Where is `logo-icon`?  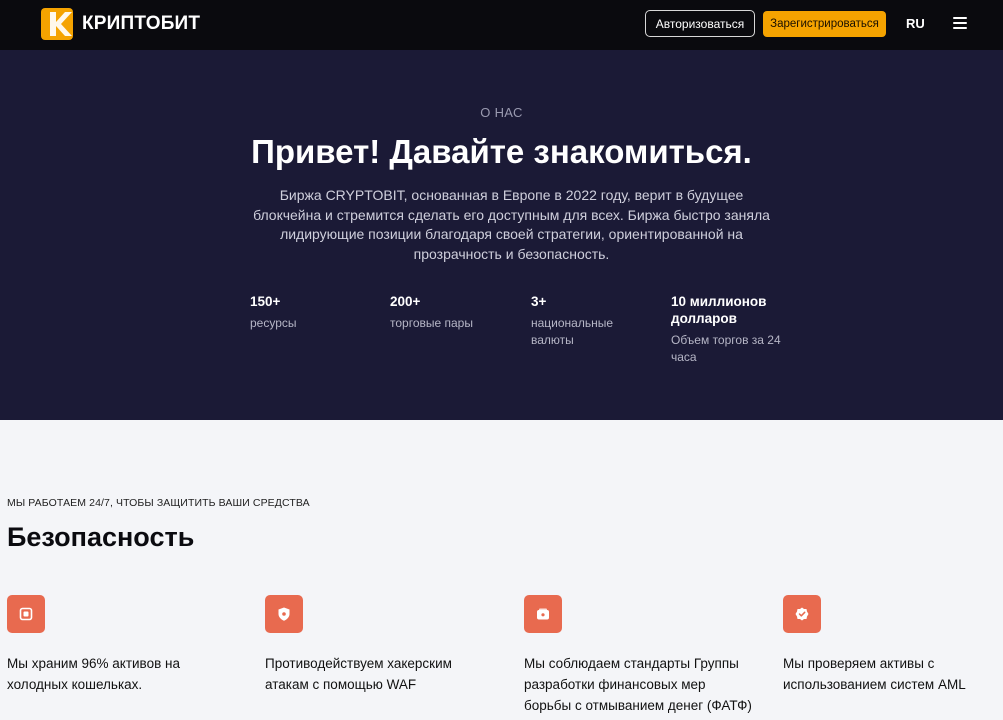 logo-icon is located at coordinates (57, 24).